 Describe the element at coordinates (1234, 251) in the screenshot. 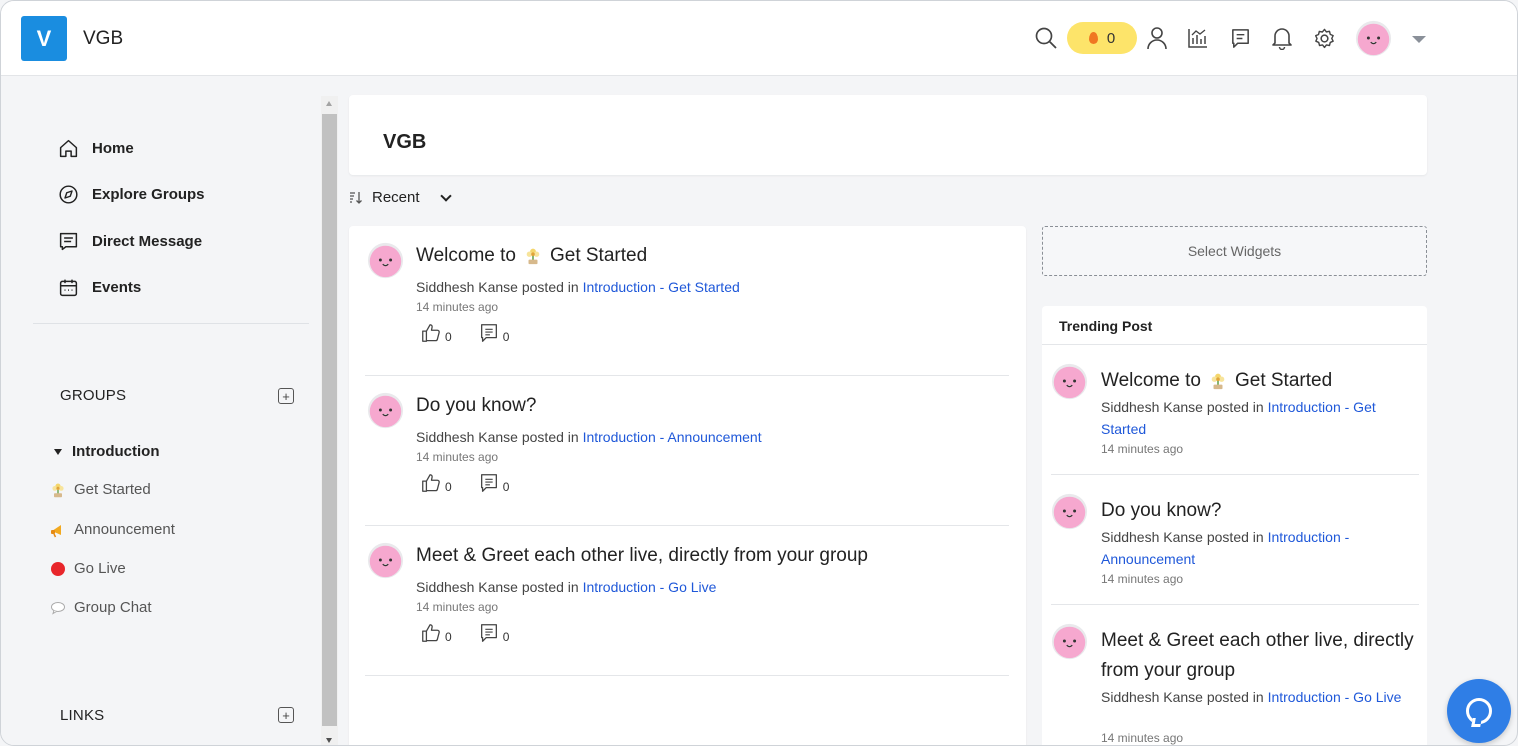

I see `select-widgets-button: Select Widgets` at that location.